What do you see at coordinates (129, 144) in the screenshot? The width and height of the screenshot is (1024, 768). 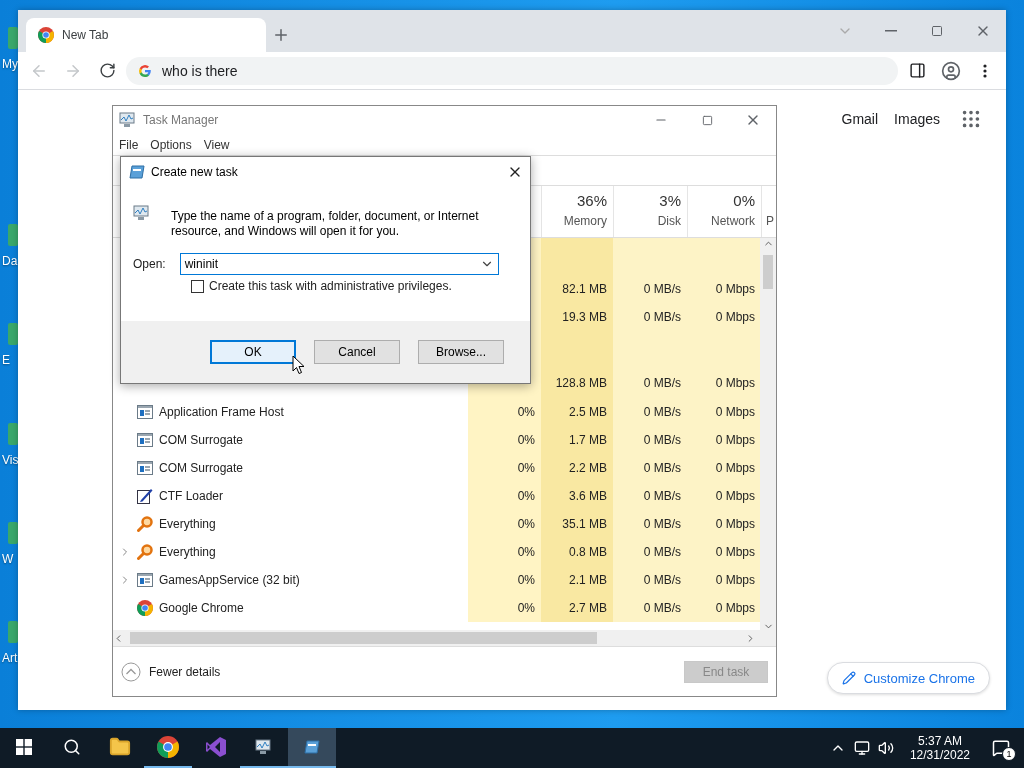 I see `menu-item: File` at bounding box center [129, 144].